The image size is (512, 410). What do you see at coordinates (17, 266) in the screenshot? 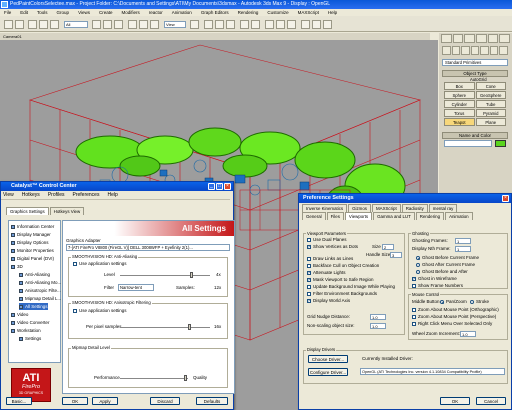
I see `tree-item-3d: 3D` at bounding box center [17, 266].